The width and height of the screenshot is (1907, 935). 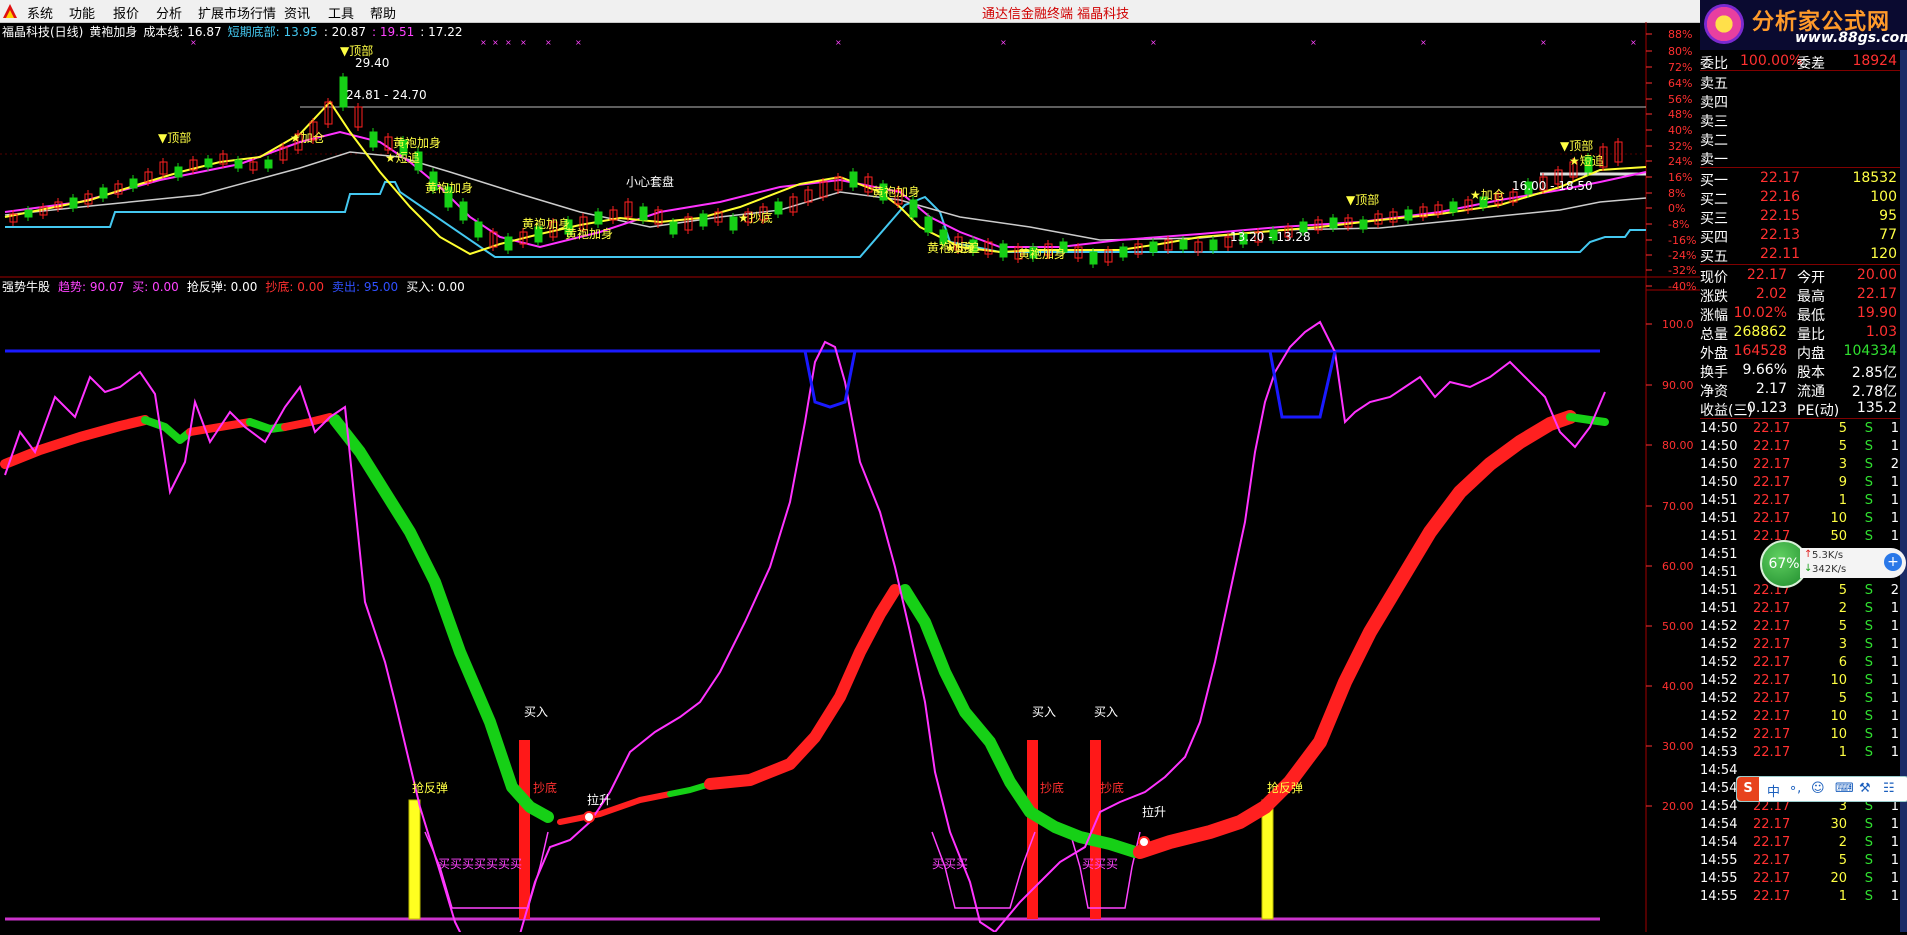 What do you see at coordinates (1803, 314) in the screenshot?
I see `stat-row: 涨幅 10.02% 最低 19.90` at bounding box center [1803, 314].